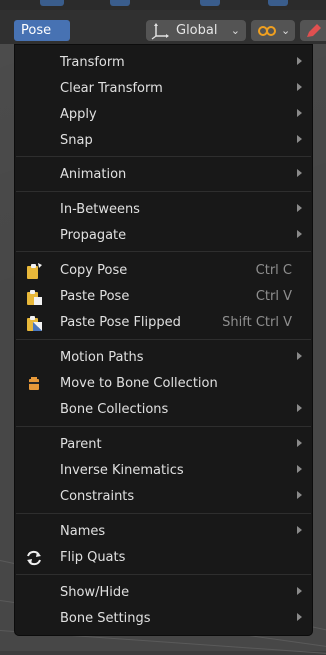 This screenshot has width=326, height=655. Describe the element at coordinates (34, 383) in the screenshot. I see `bone-collection-icon` at that location.